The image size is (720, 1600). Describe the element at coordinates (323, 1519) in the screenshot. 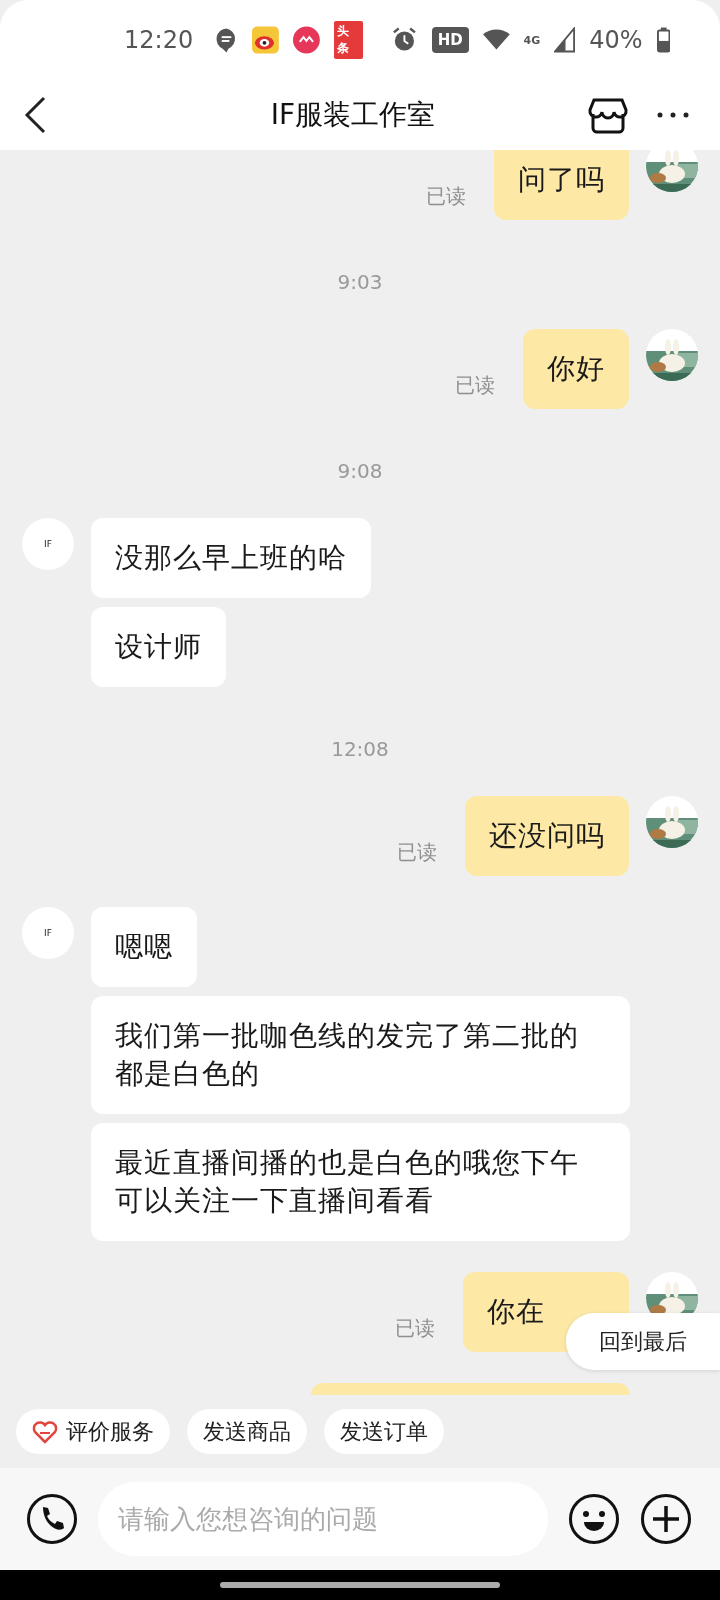

I see `message-input: 请输入您想咨询的问题` at that location.